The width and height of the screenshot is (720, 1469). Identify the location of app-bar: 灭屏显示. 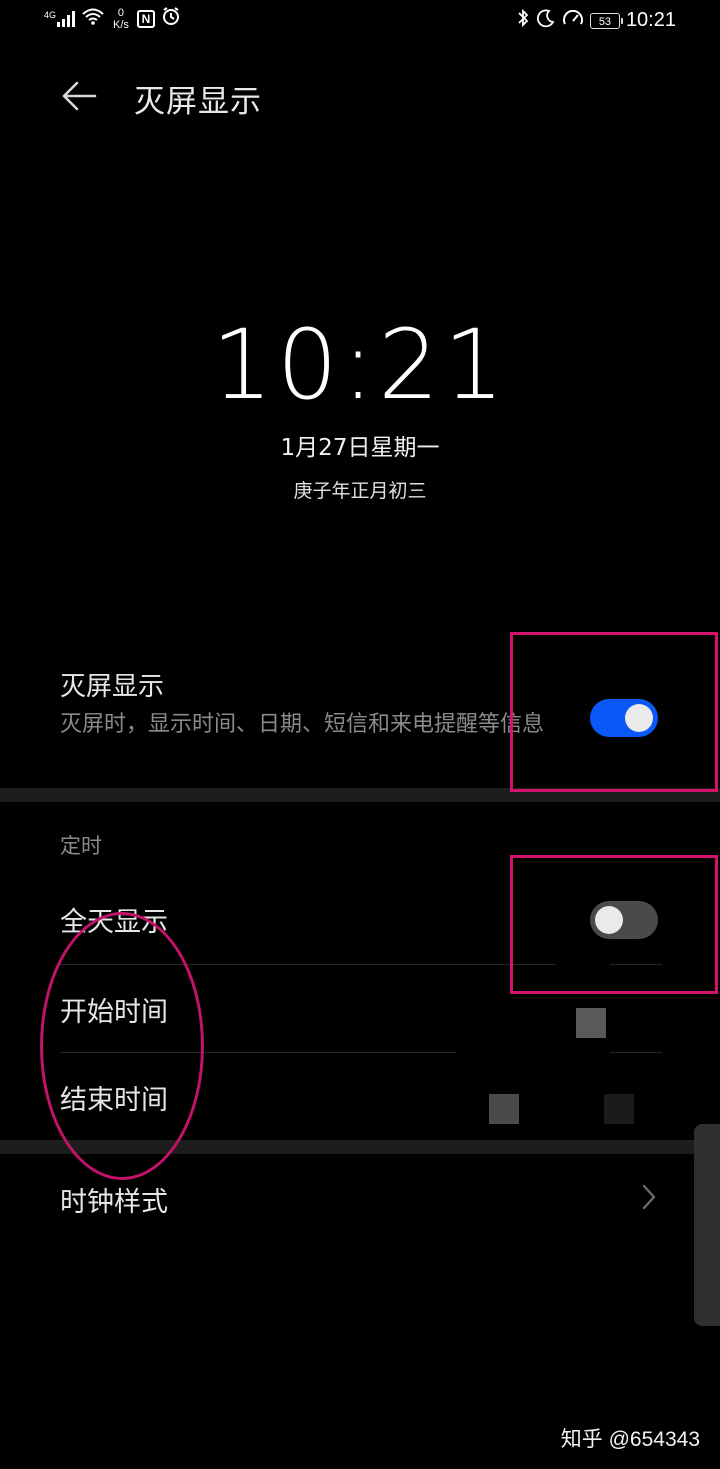
(360, 98).